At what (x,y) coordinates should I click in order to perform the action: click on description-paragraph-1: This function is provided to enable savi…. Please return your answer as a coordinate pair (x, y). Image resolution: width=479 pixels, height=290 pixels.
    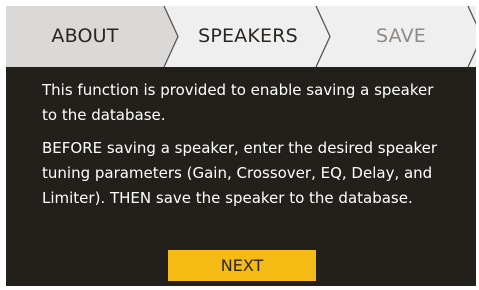
    Looking at the image, I should click on (238, 102).